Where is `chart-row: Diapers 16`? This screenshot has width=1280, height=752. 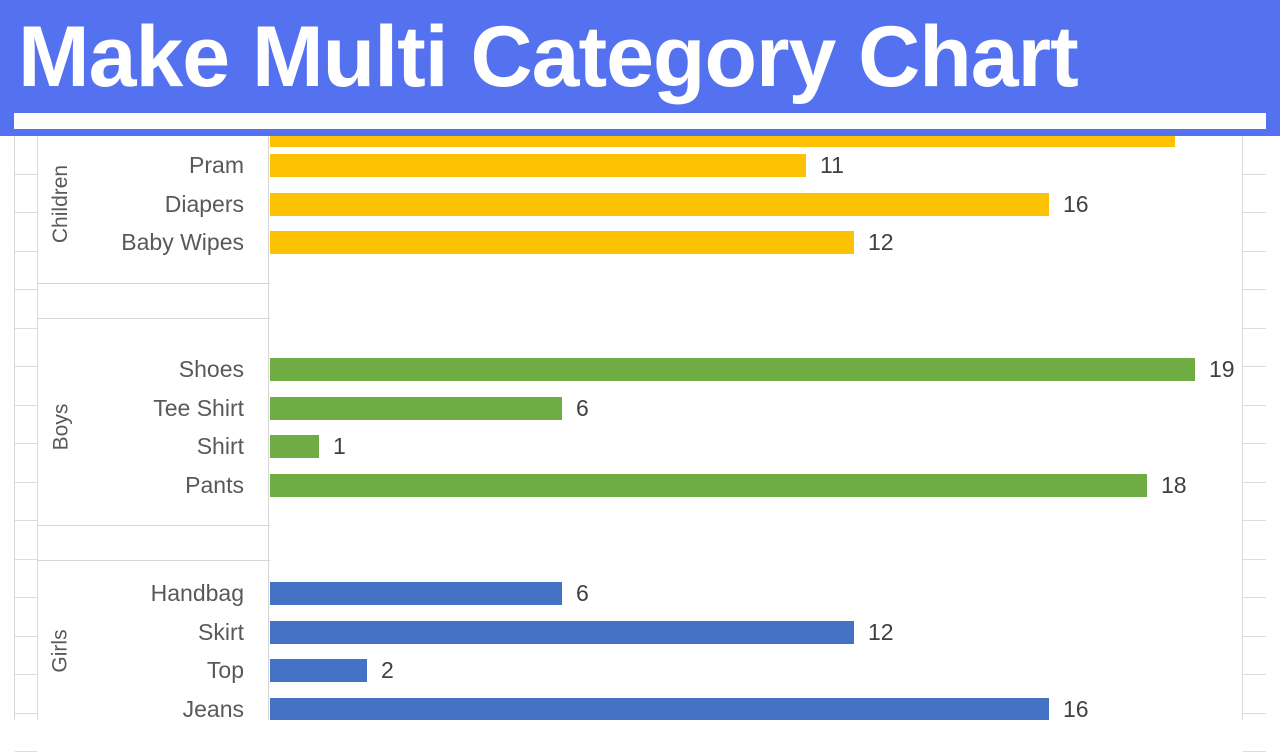 chart-row: Diapers 16 is located at coordinates (640, 204).